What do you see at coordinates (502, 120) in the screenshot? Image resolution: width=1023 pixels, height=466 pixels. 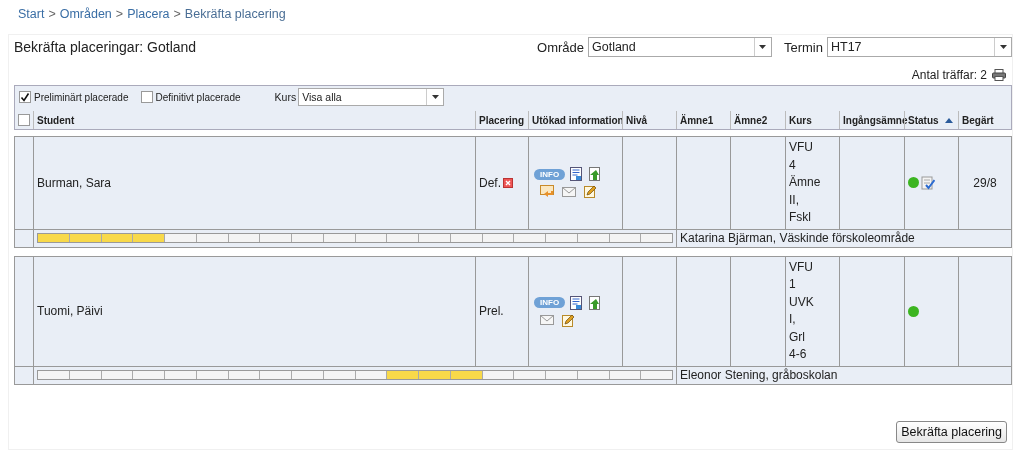 I see `column-header: Placering` at bounding box center [502, 120].